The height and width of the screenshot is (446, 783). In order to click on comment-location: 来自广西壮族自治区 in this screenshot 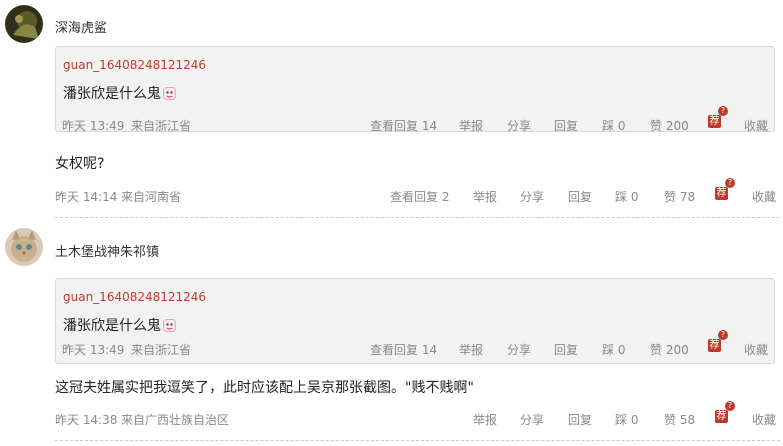, I will do `click(175, 420)`.